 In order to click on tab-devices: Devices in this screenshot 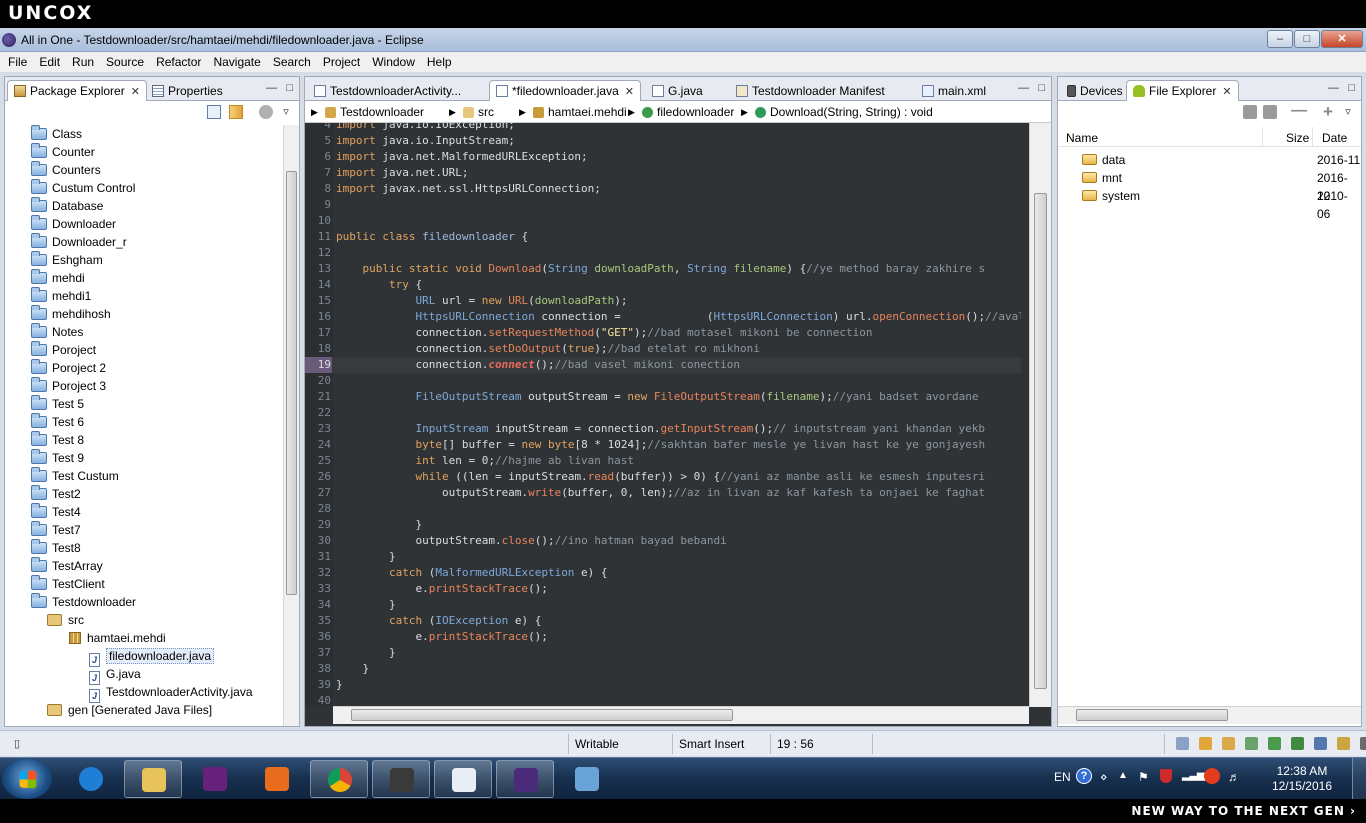, I will do `click(1095, 90)`.